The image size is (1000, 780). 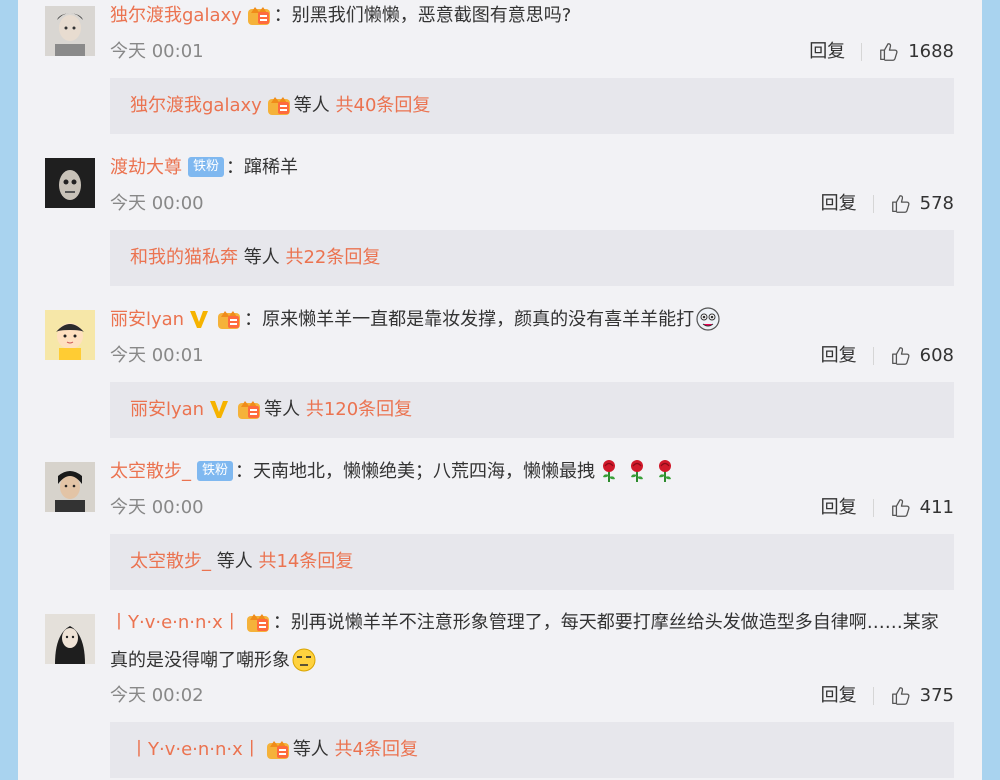 I want to click on reply-username: 太空散步_, so click(x=170, y=561).